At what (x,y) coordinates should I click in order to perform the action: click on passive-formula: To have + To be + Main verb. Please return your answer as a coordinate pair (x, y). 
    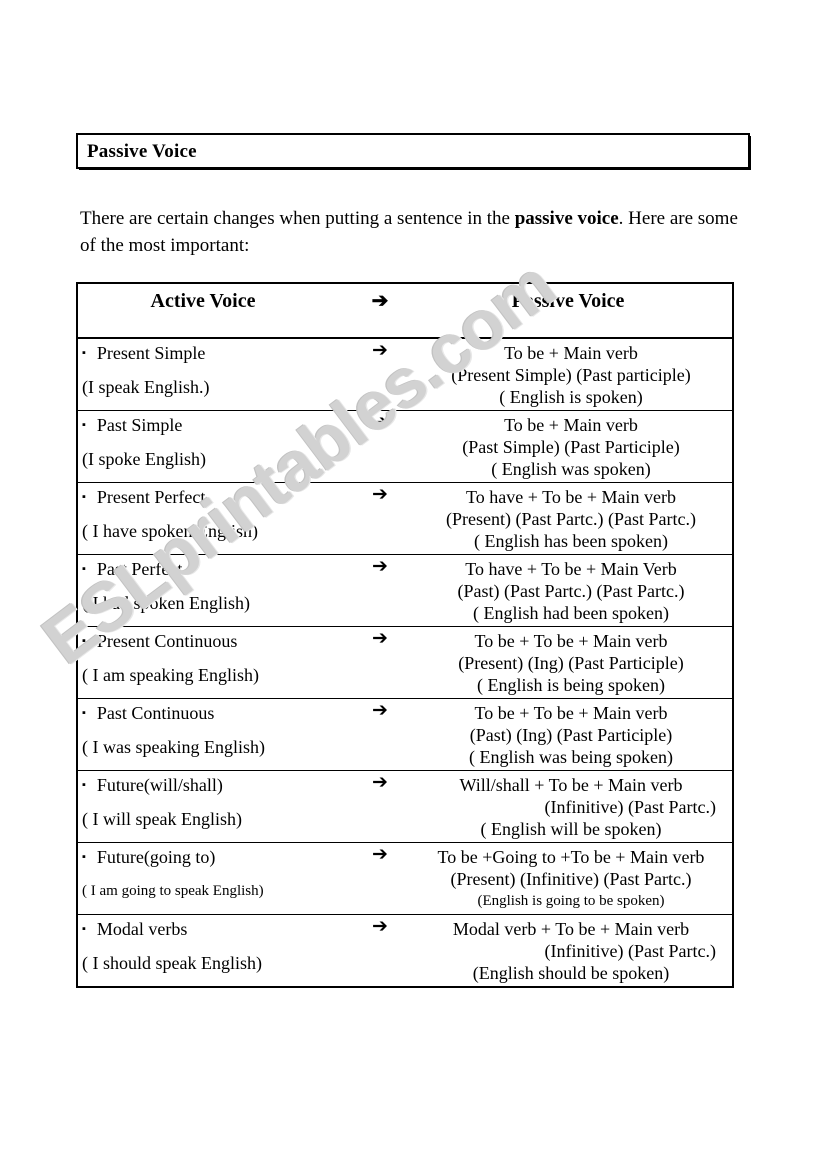
    Looking at the image, I should click on (571, 497).